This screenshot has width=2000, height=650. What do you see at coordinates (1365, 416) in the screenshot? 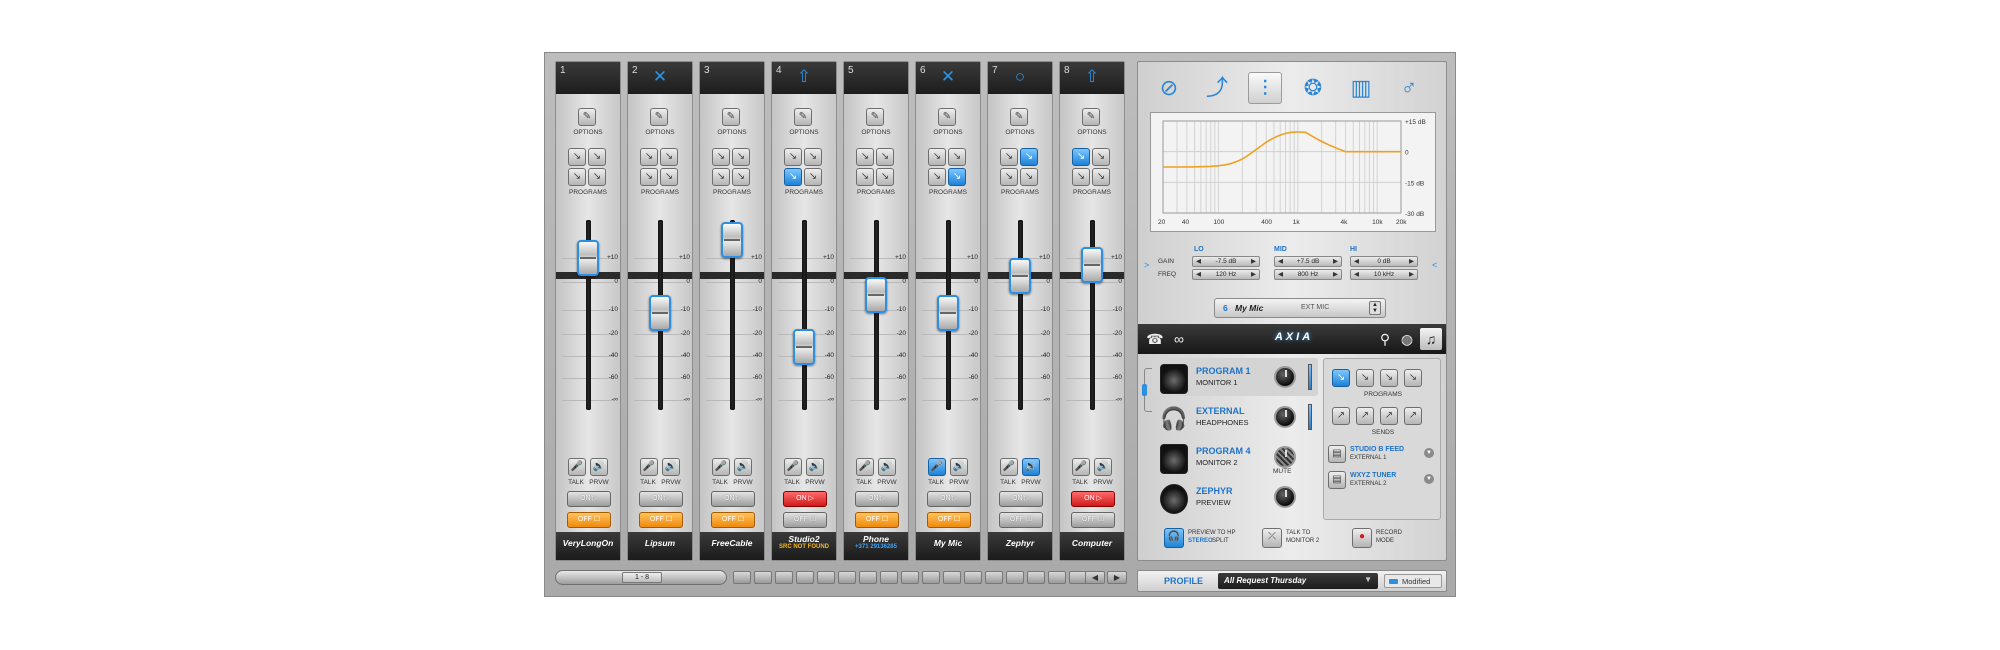
I see `send-2-button: ↗` at bounding box center [1365, 416].